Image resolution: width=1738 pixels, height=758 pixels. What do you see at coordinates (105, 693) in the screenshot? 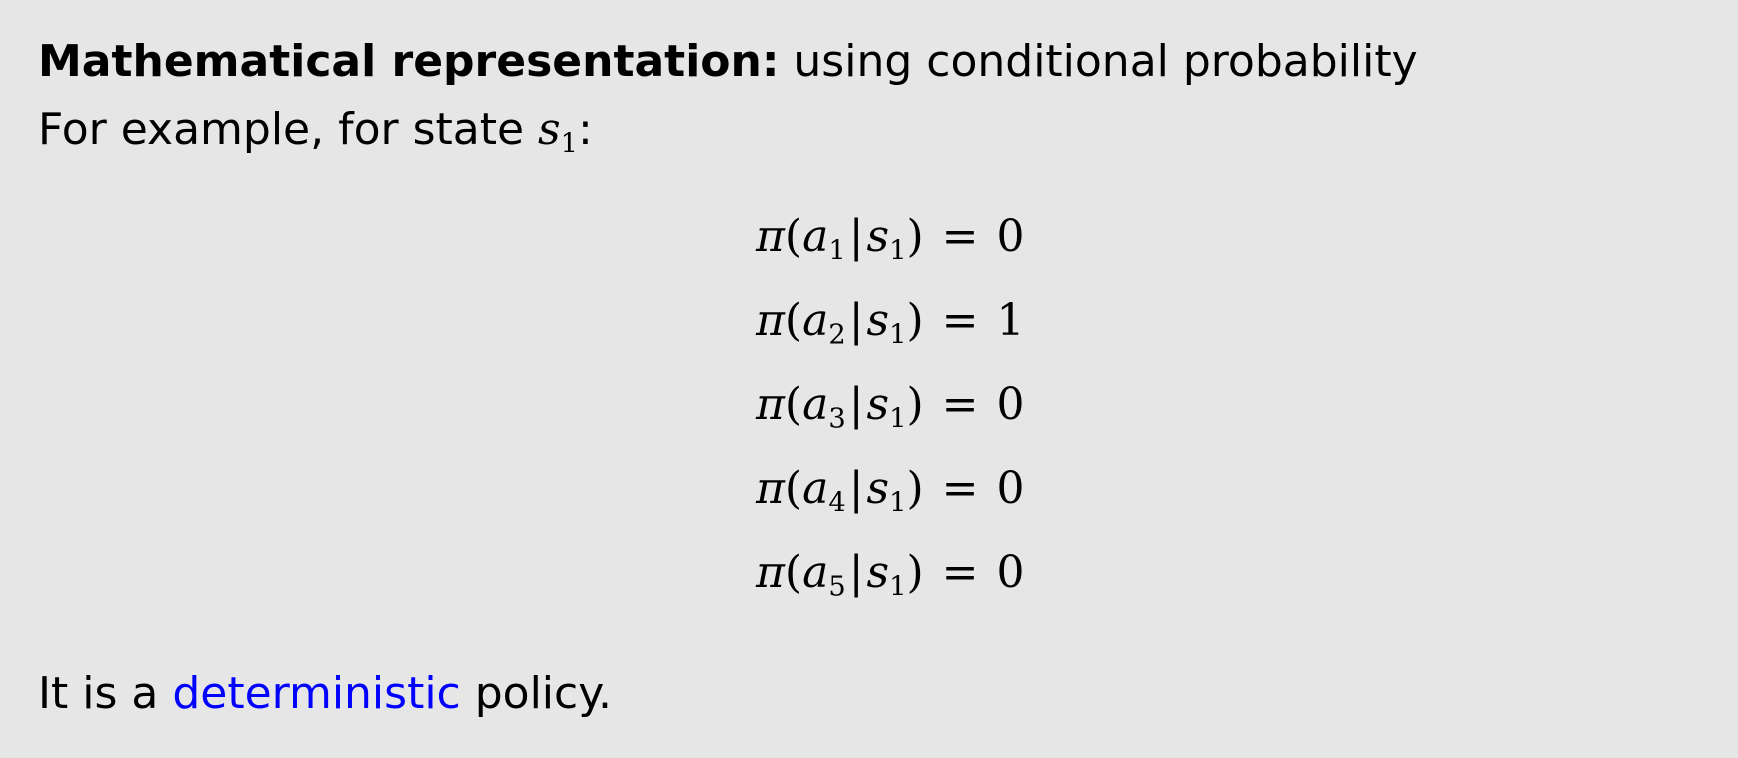
I see `conclusion-prefix: It is a` at bounding box center [105, 693].